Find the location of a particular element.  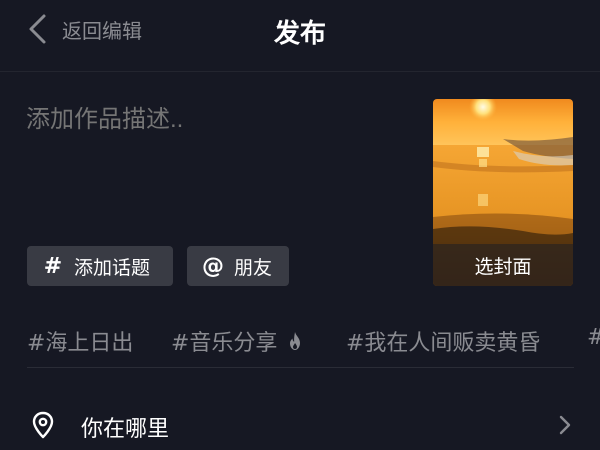

at-icon: @ is located at coordinates (213, 266).